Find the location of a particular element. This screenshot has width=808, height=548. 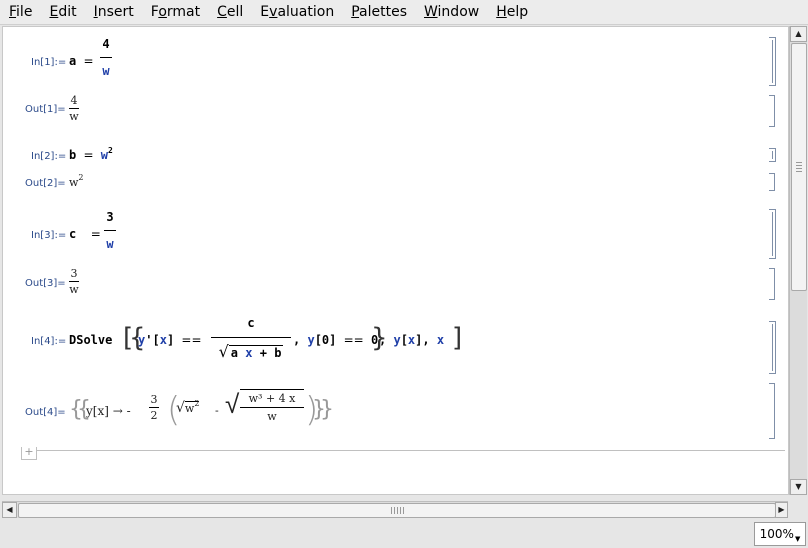

horizontal-scroll-thumb is located at coordinates (397, 510).